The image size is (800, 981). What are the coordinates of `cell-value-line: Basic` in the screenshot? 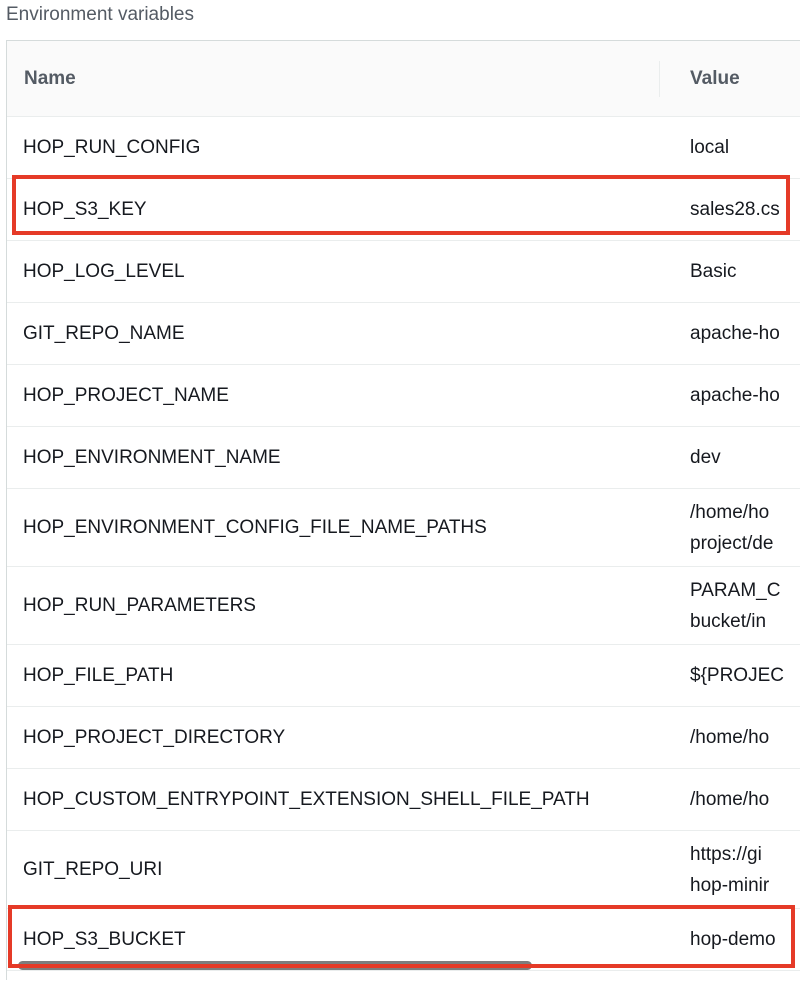 It's located at (713, 271).